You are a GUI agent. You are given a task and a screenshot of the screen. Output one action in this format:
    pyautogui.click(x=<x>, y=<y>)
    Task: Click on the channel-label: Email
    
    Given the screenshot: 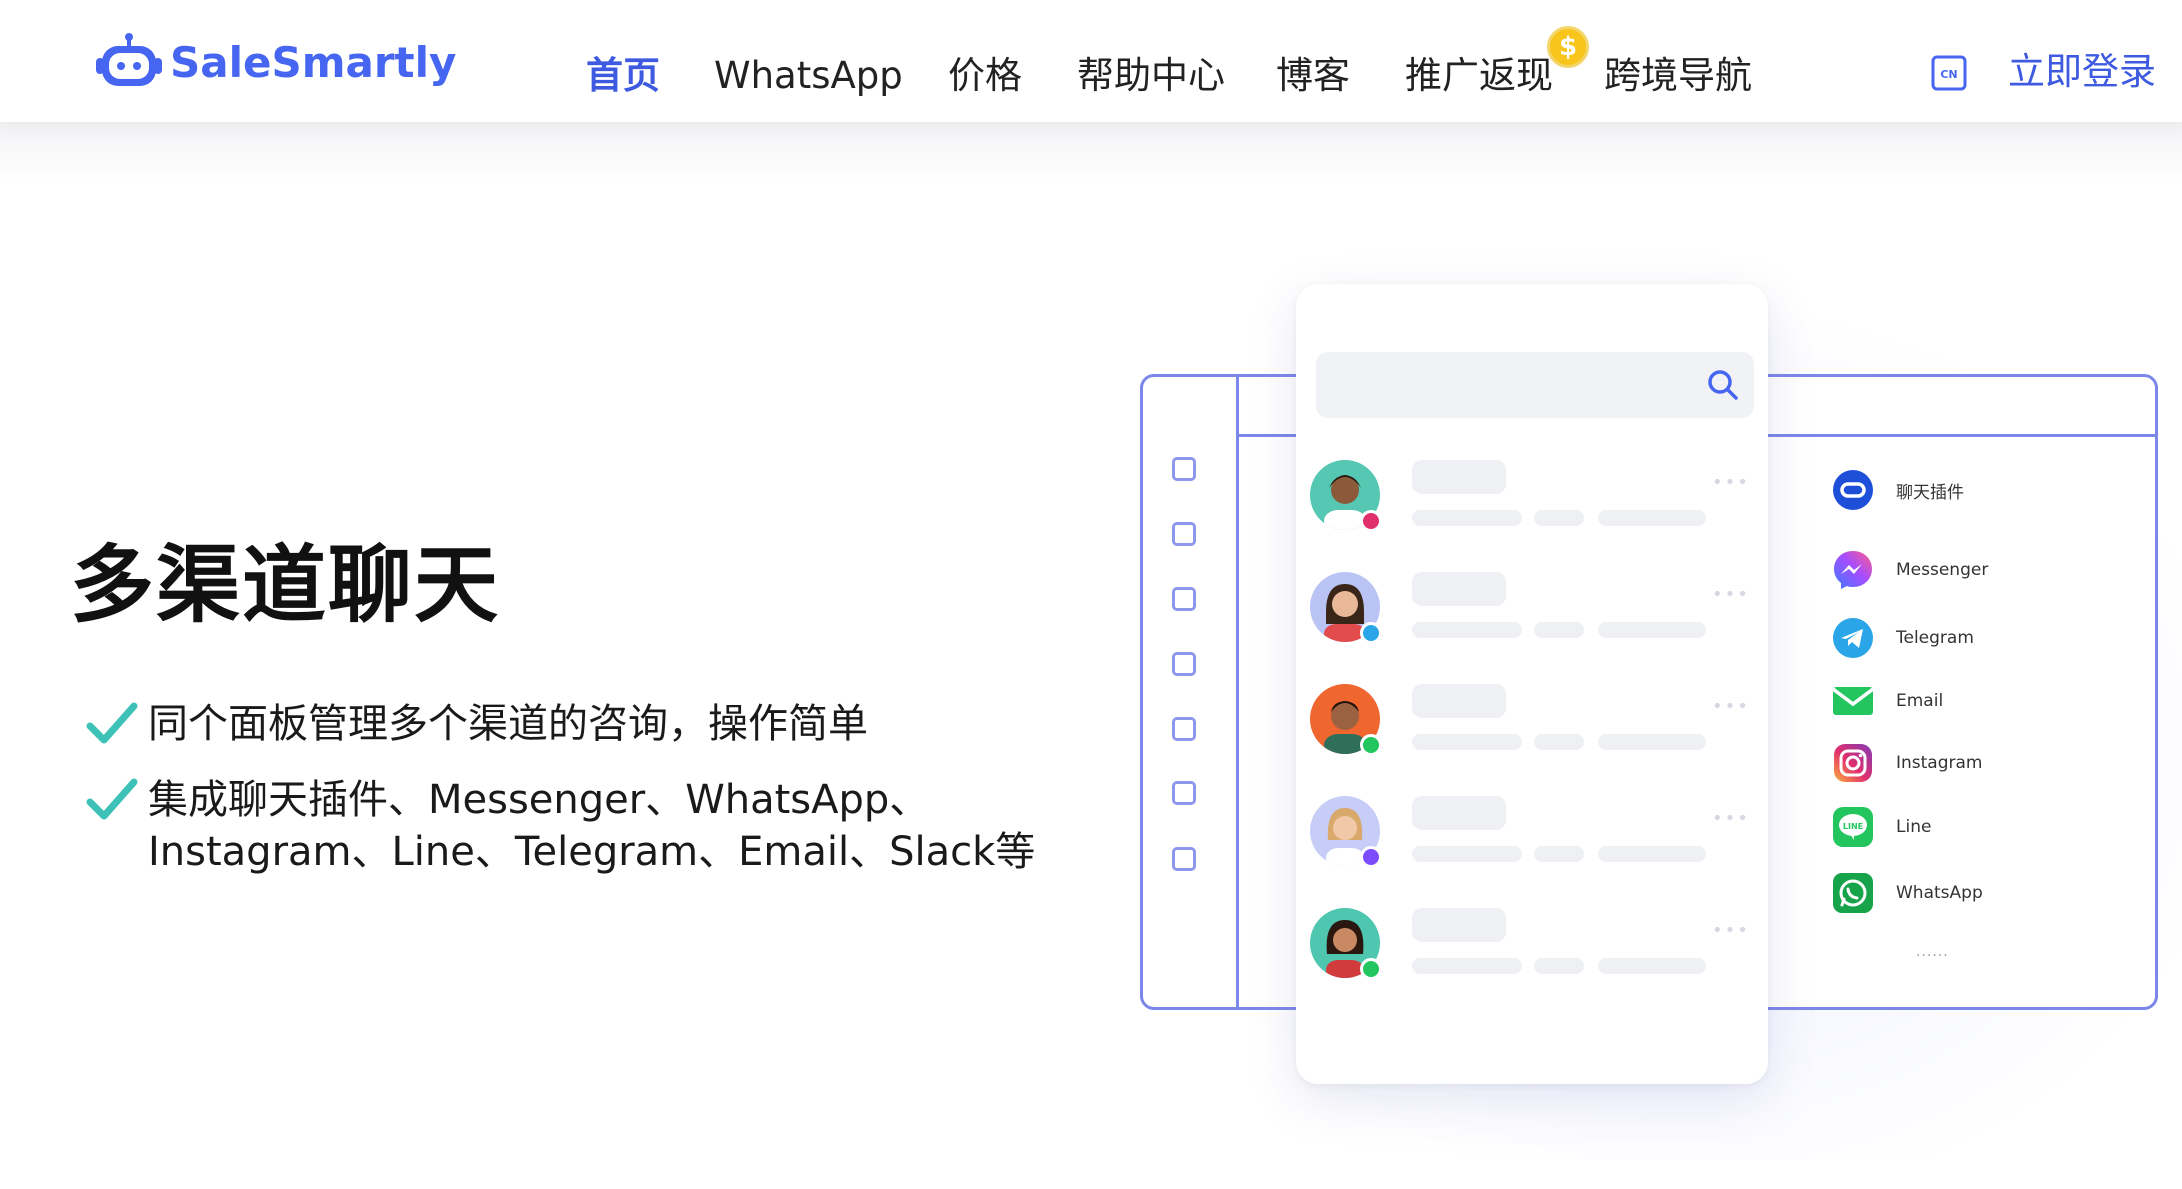 What is the action you would take?
    pyautogui.click(x=1920, y=701)
    